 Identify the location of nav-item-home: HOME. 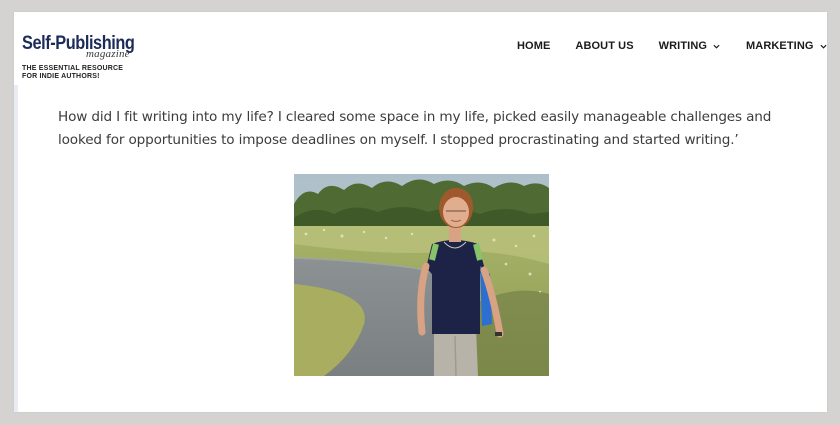
(533, 46).